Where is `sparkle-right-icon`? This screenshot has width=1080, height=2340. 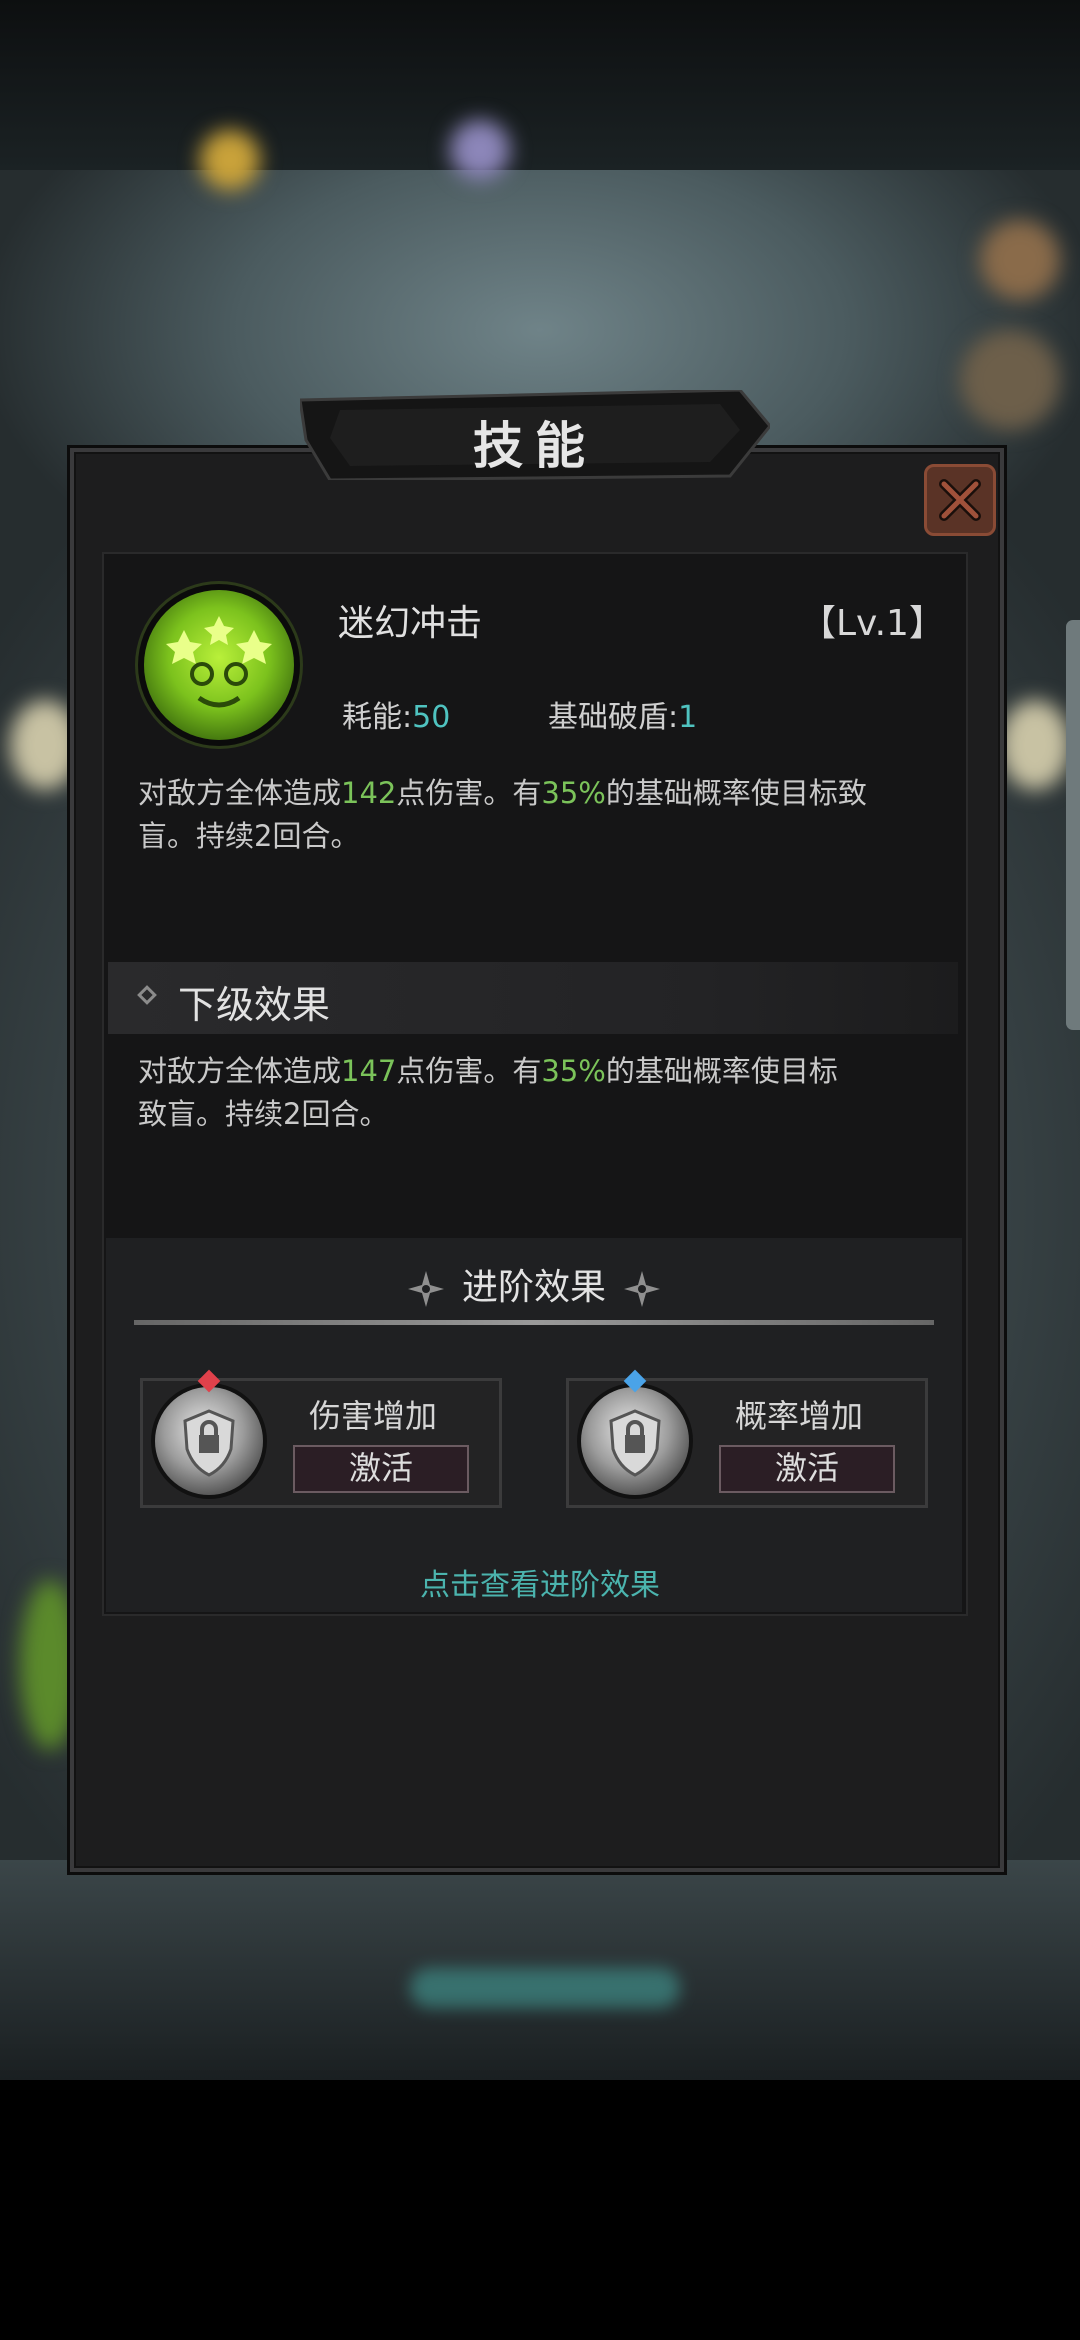 sparkle-right-icon is located at coordinates (642, 1289).